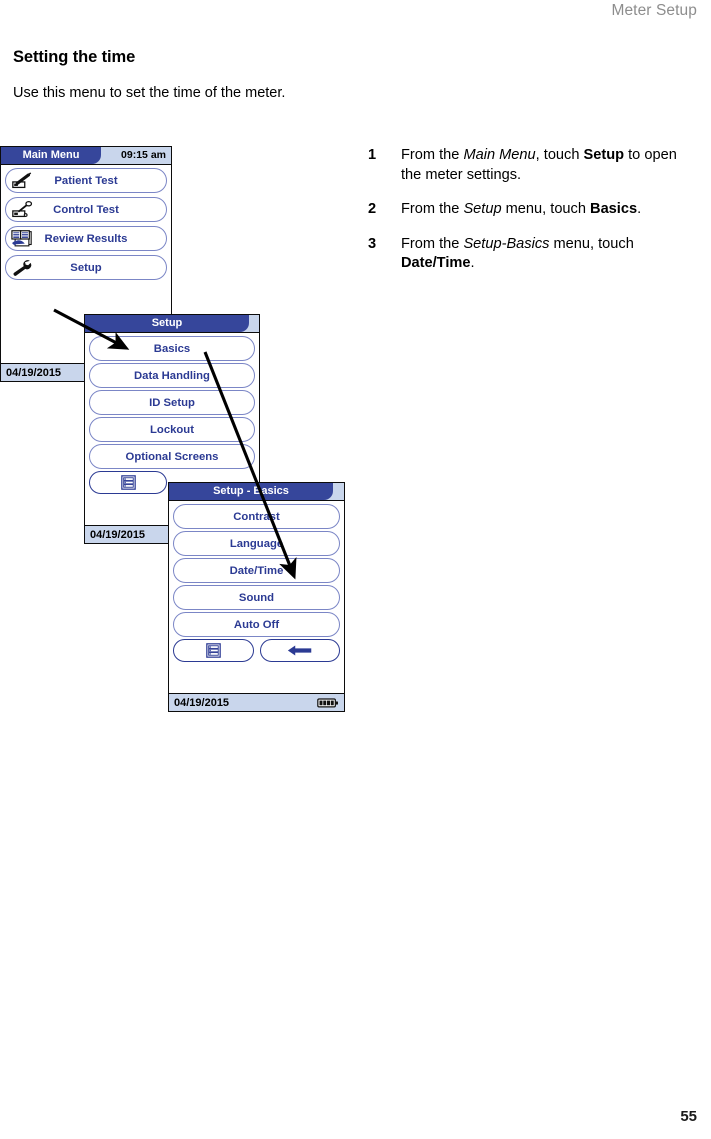 The image size is (711, 1139). Describe the element at coordinates (654, 10) in the screenshot. I see `running-head: Meter Setup` at that location.